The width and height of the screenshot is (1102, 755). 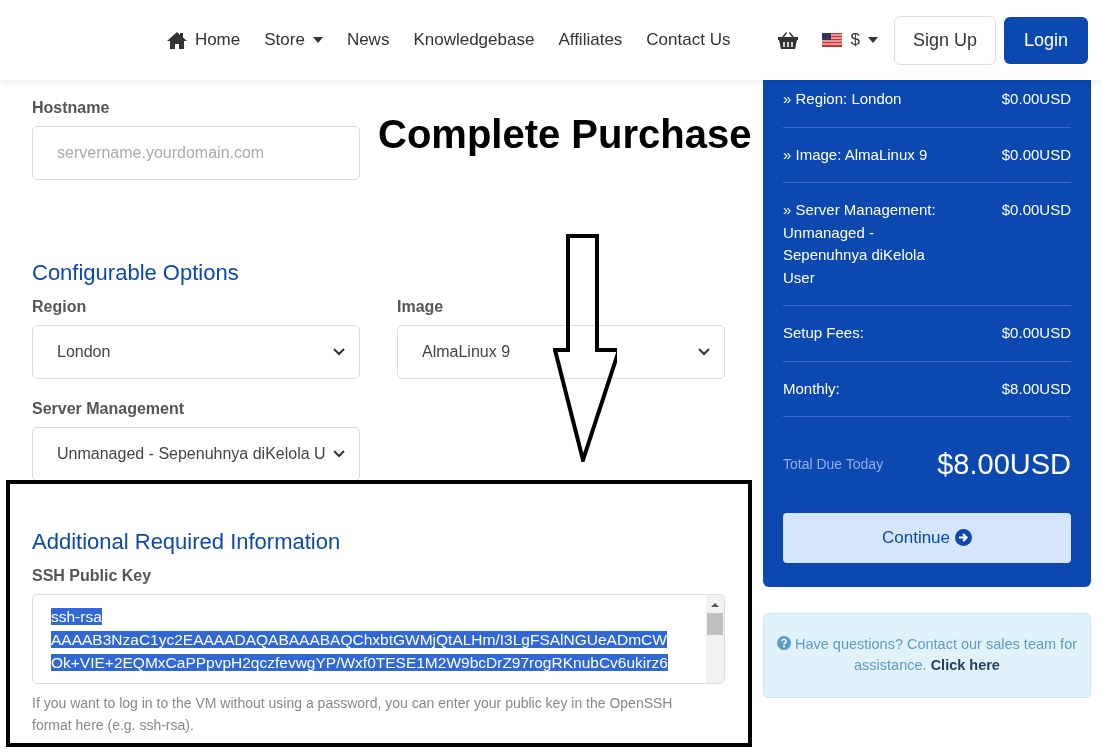 What do you see at coordinates (1045, 40) in the screenshot?
I see `login-button: Login` at bounding box center [1045, 40].